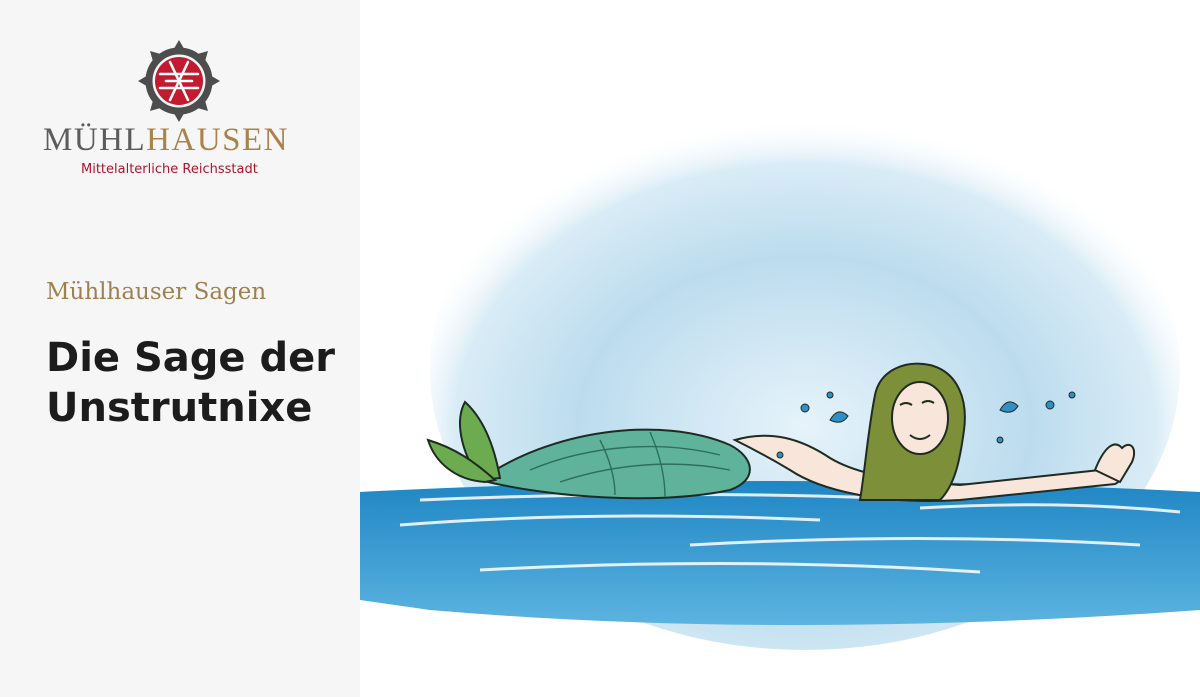 The image size is (1200, 697). I want to click on muehlhausen-logo: MÜHLHAUSEN Mittelalterliche Reichsstadt, so click(185, 113).